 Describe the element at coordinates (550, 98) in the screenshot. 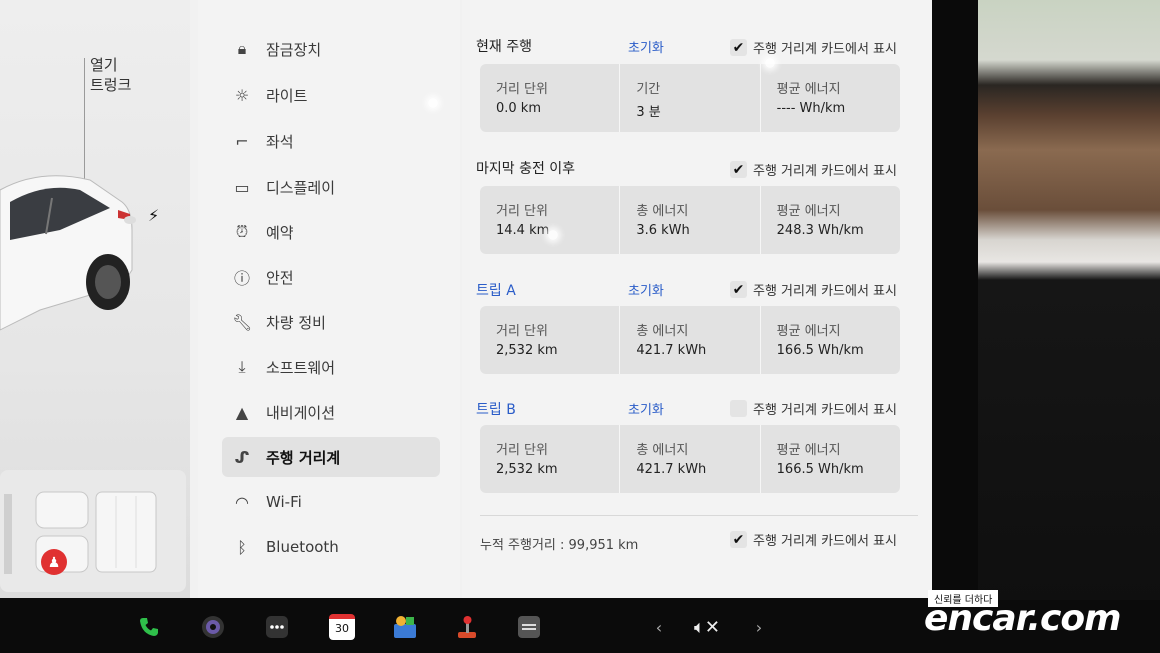

I see `stat-cell: 거리 단위 0.0 km` at that location.